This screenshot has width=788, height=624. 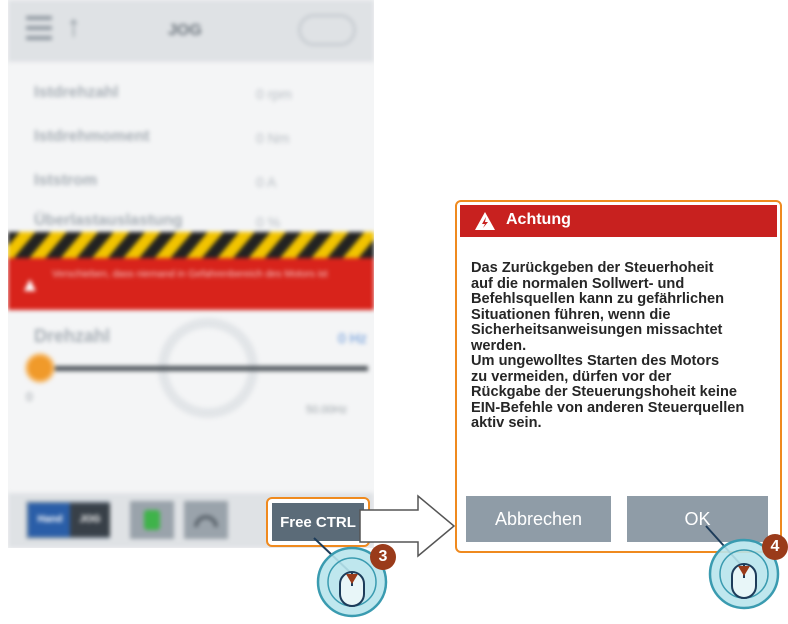 What do you see at coordinates (191, 245) in the screenshot?
I see `hazard-stripes` at bounding box center [191, 245].